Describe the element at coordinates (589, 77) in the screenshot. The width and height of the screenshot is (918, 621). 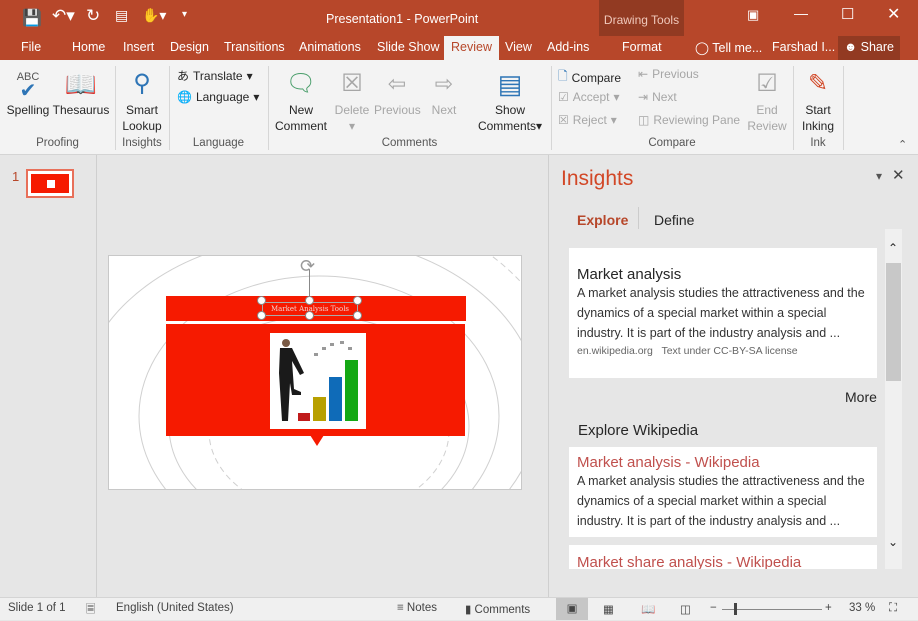
I see `compare-button: 🗋 Compare` at that location.